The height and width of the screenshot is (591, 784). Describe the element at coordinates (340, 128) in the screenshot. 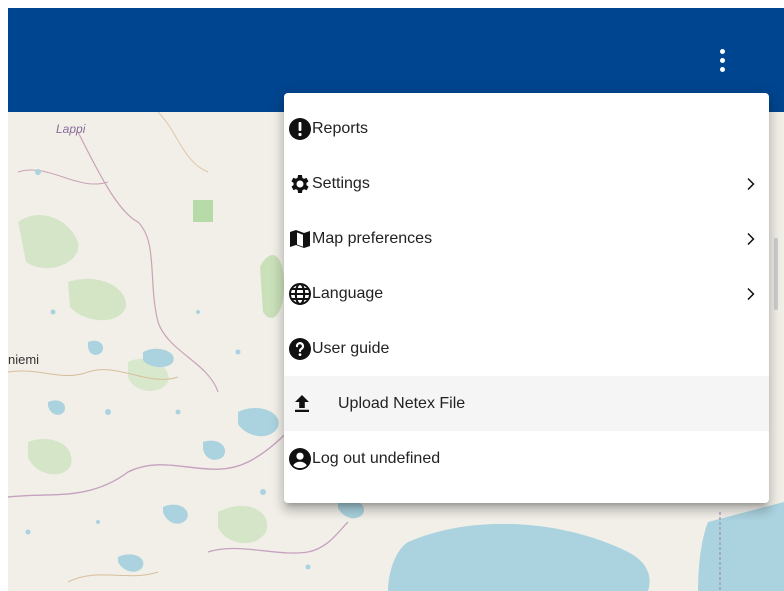

I see `menu-item-label: Reports` at that location.